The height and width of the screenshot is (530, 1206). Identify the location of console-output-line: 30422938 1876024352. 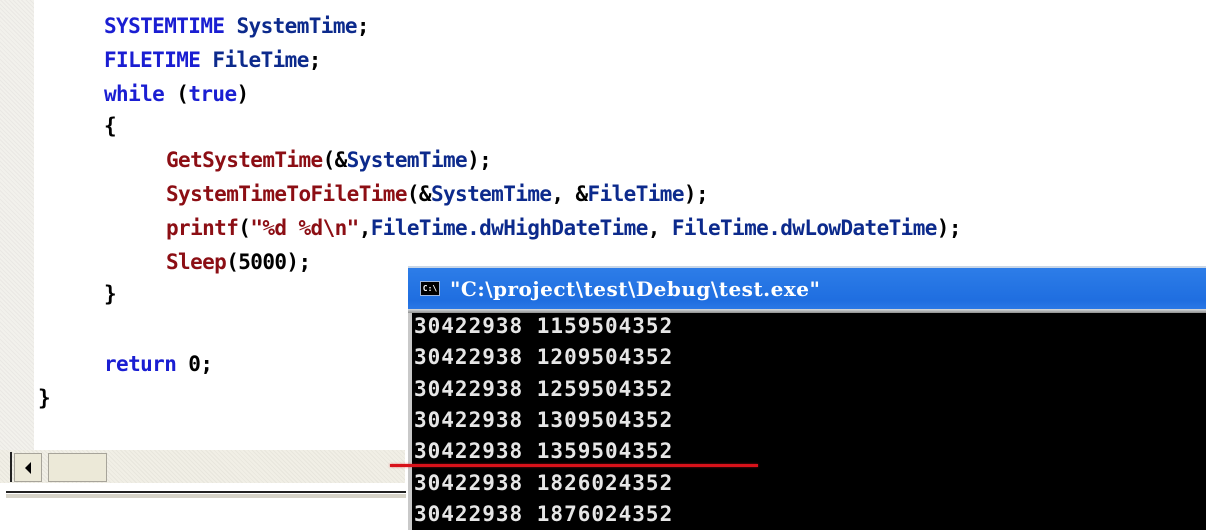
(544, 513).